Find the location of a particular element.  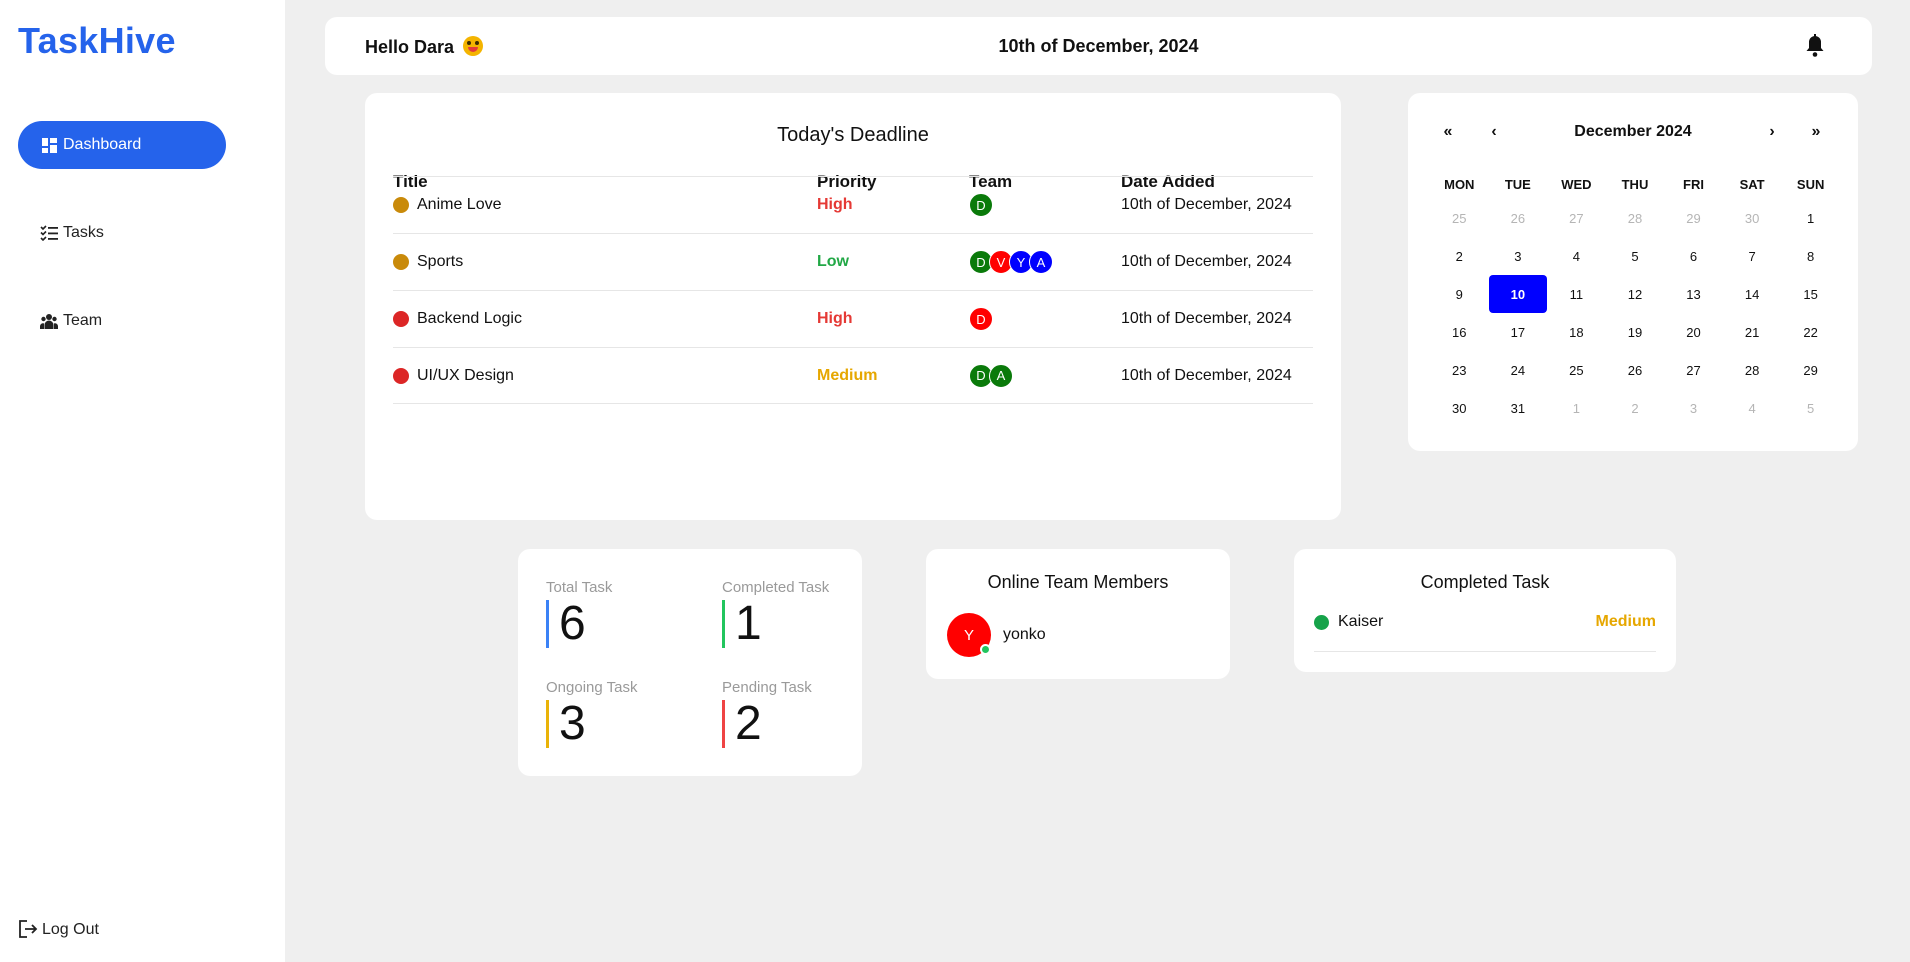

app-logo: TaskHive is located at coordinates (97, 41).